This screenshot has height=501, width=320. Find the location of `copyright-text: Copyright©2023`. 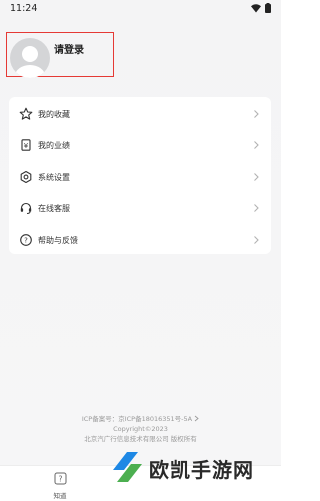

copyright-text: Copyright©2023 is located at coordinates (140, 429).